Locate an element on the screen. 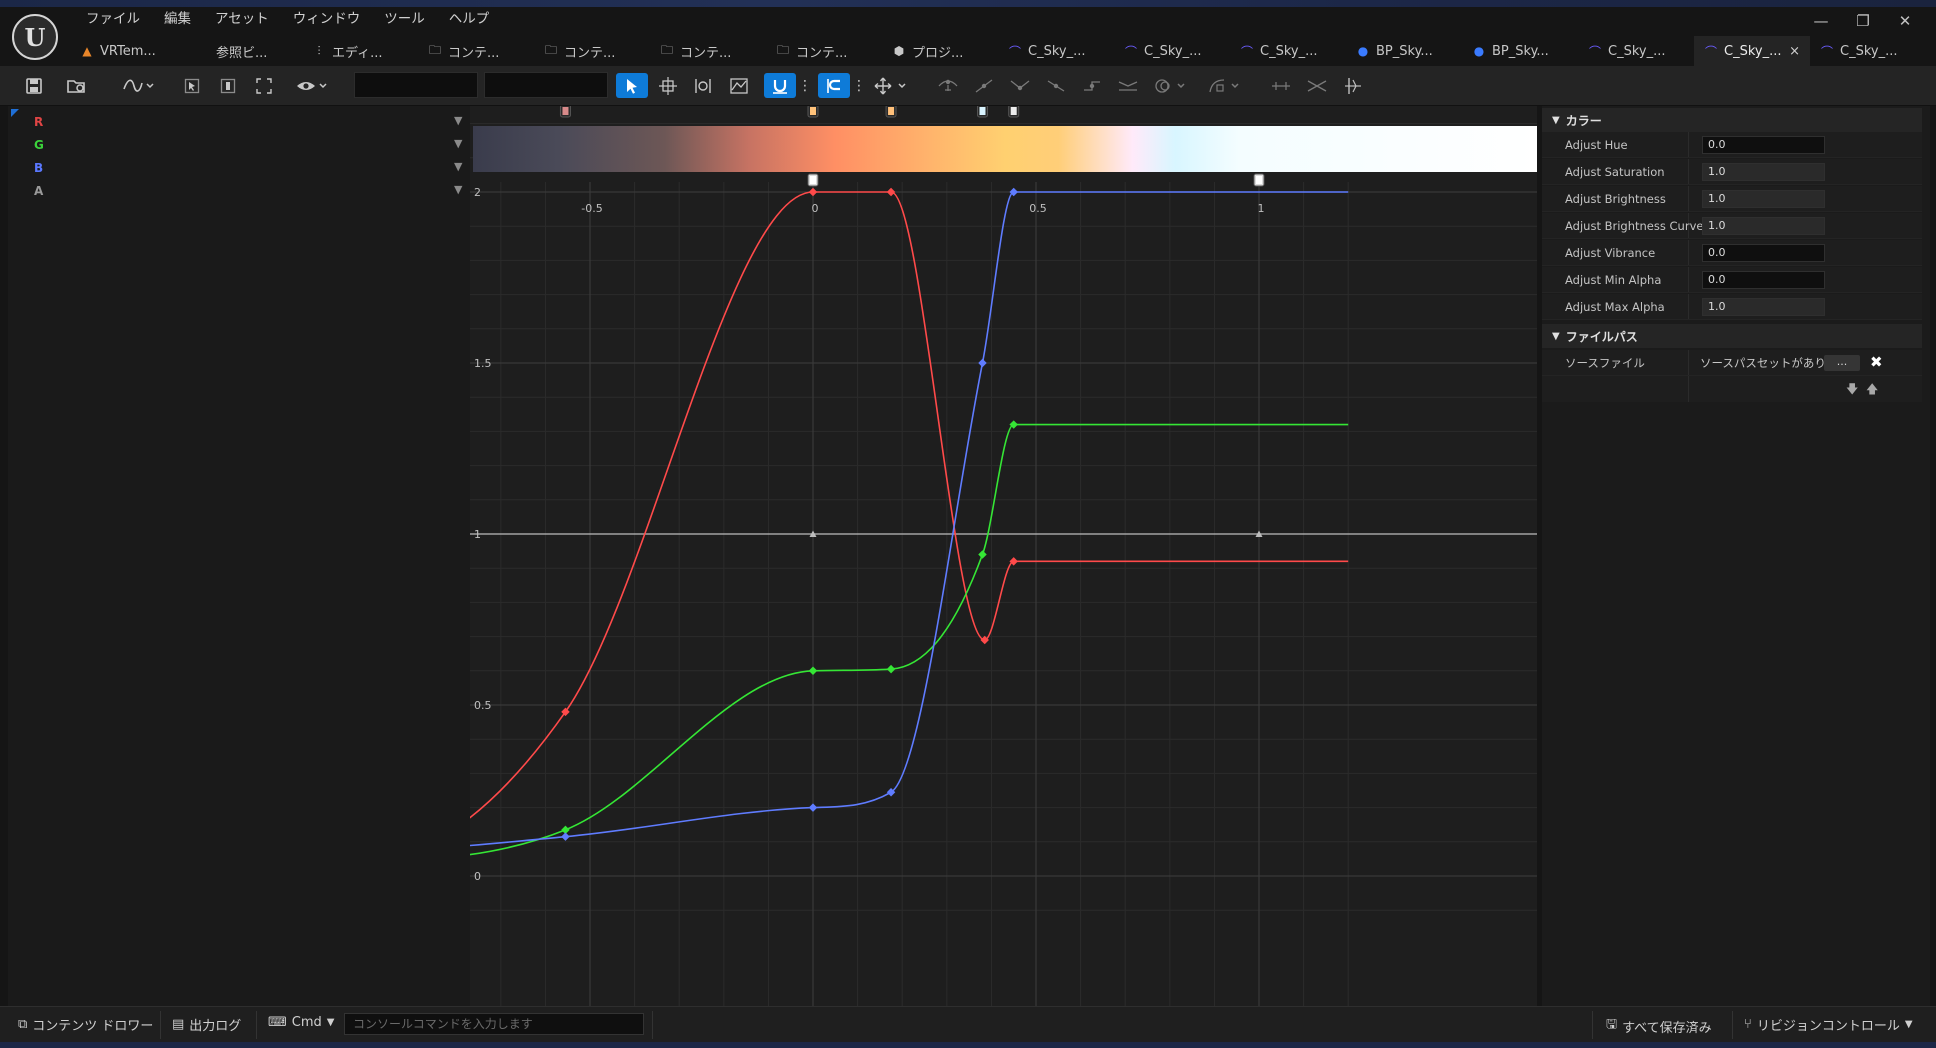  select-tool-button is located at coordinates (632, 85).